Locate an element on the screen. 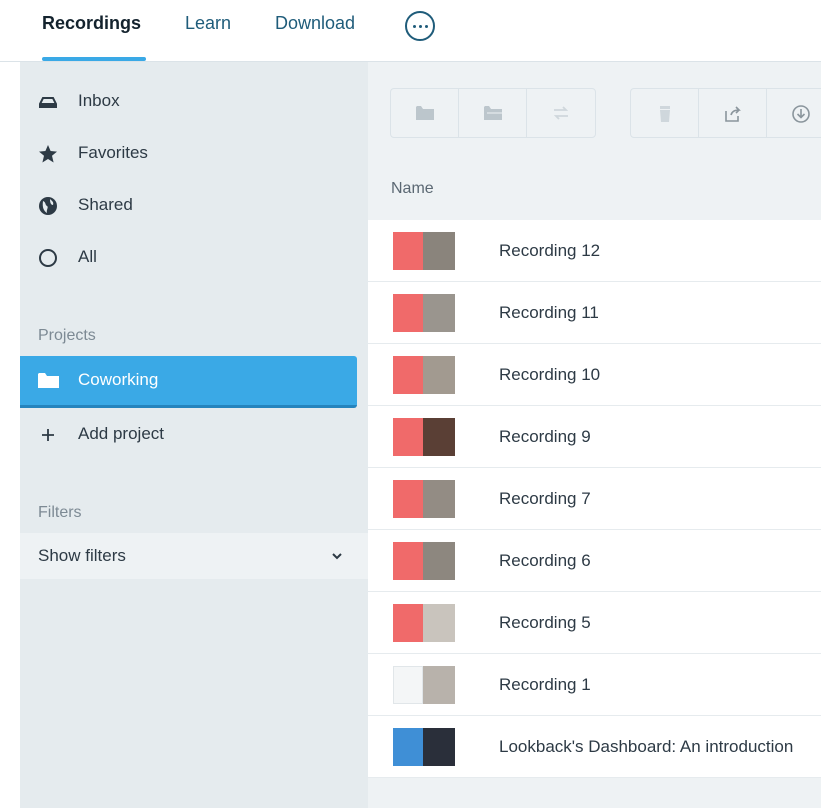 Image resolution: width=821 pixels, height=808 pixels. toolbar-group-organize is located at coordinates (493, 113).